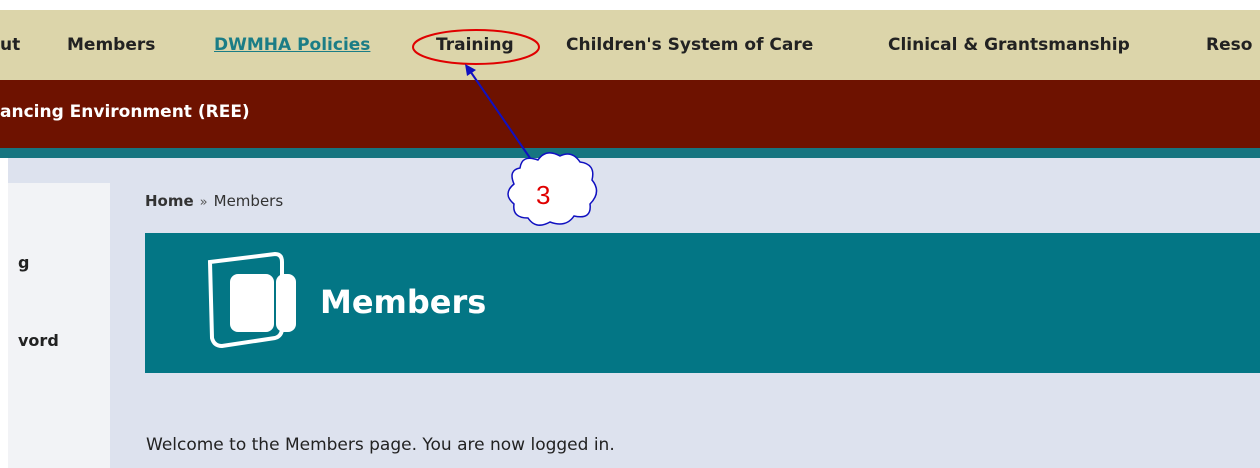 This screenshot has height=468, width=1260. What do you see at coordinates (403, 302) in the screenshot?
I see `page-title: Members` at bounding box center [403, 302].